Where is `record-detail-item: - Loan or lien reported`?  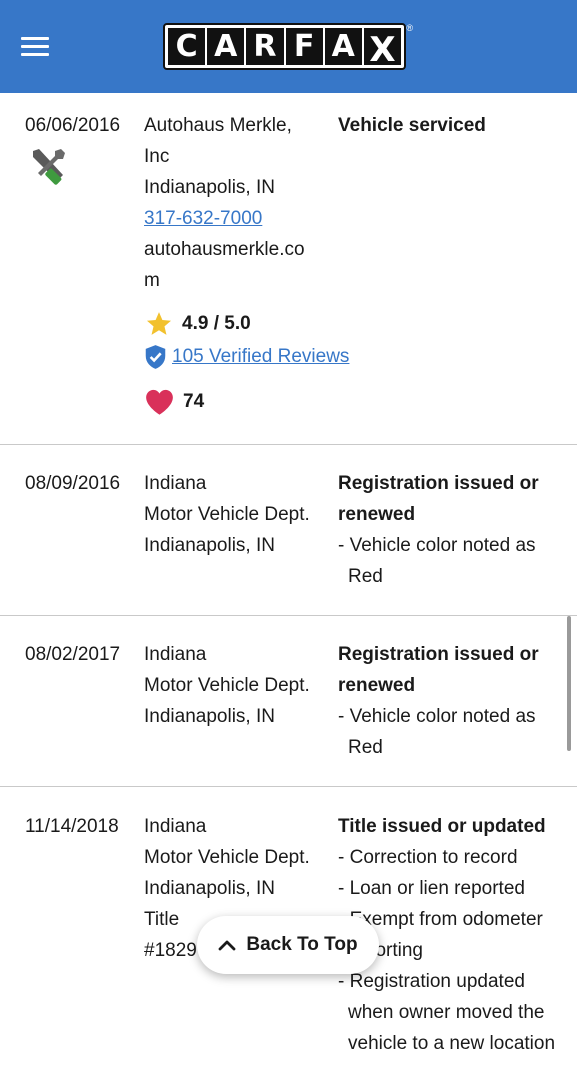
record-detail-item: - Loan or lien reported is located at coordinates (431, 888).